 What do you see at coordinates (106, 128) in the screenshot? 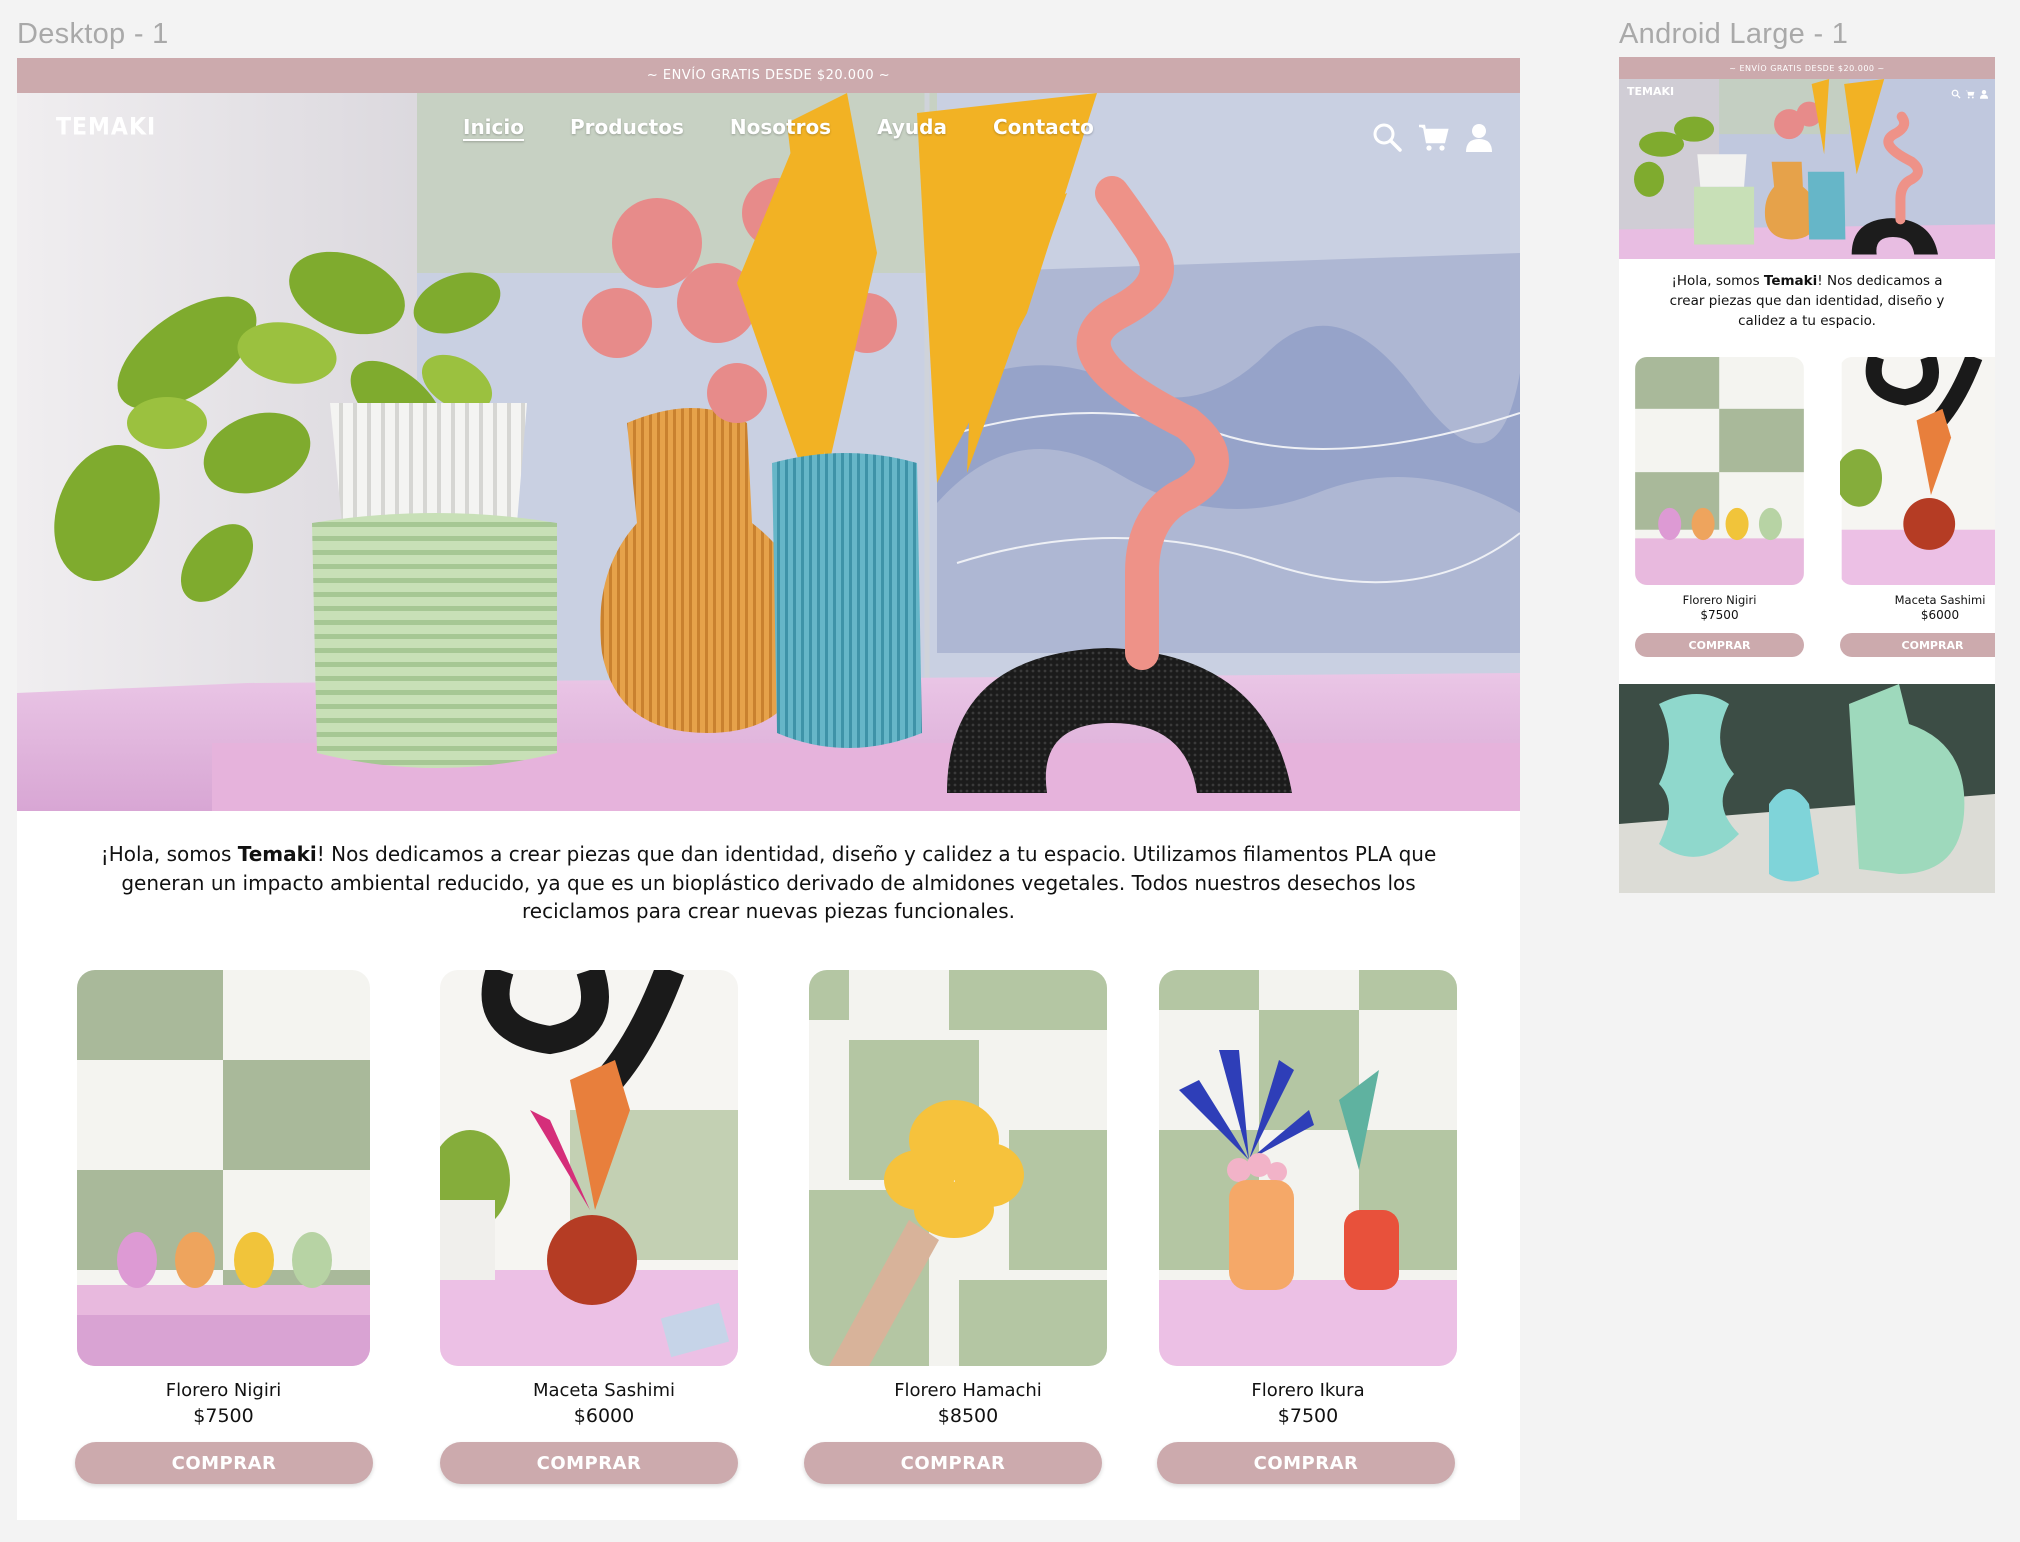
I see `brand-logo: TEMAKI` at bounding box center [106, 128].